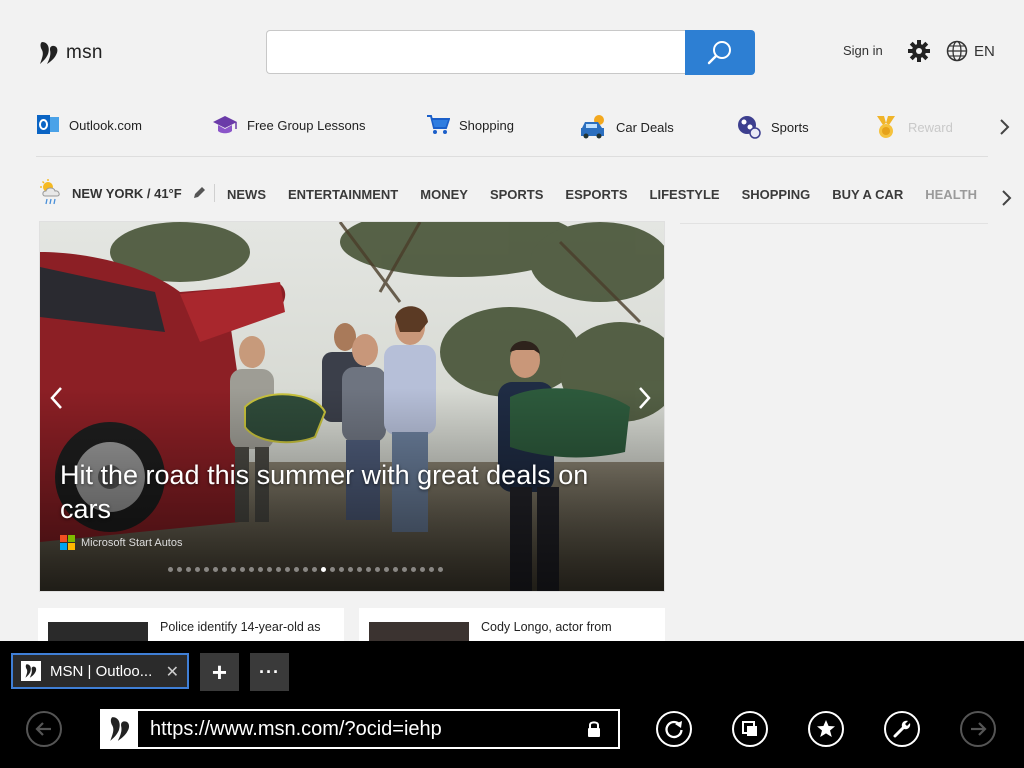 The width and height of the screenshot is (1024, 768). I want to click on browser-tab-bar: MSN | Outloo... ✕ + ···, so click(512, 669).